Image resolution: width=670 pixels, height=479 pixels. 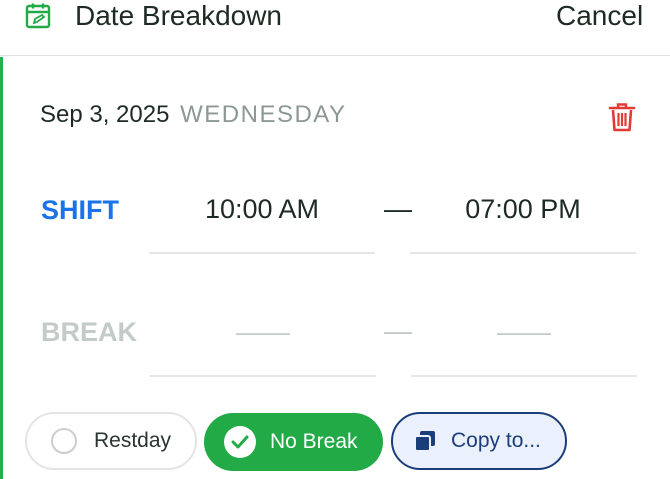 I want to click on break-start-value: ——, so click(x=263, y=332).